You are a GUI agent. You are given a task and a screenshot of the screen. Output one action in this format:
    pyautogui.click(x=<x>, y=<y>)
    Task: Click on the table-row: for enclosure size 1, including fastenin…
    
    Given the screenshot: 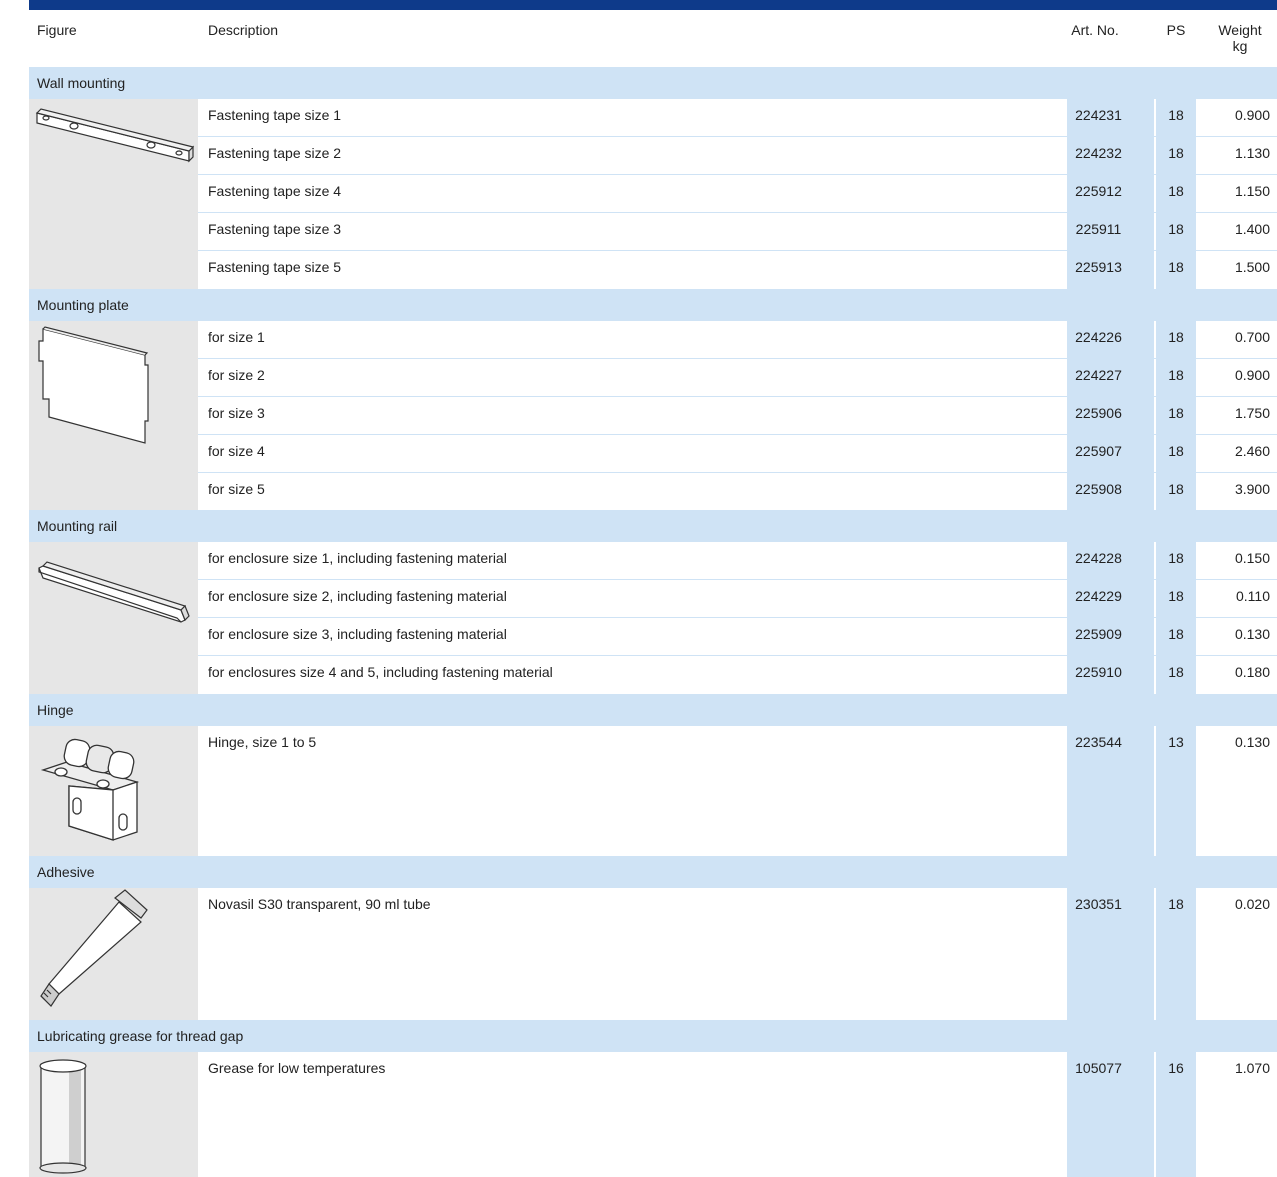 What is the action you would take?
    pyautogui.click(x=737, y=561)
    